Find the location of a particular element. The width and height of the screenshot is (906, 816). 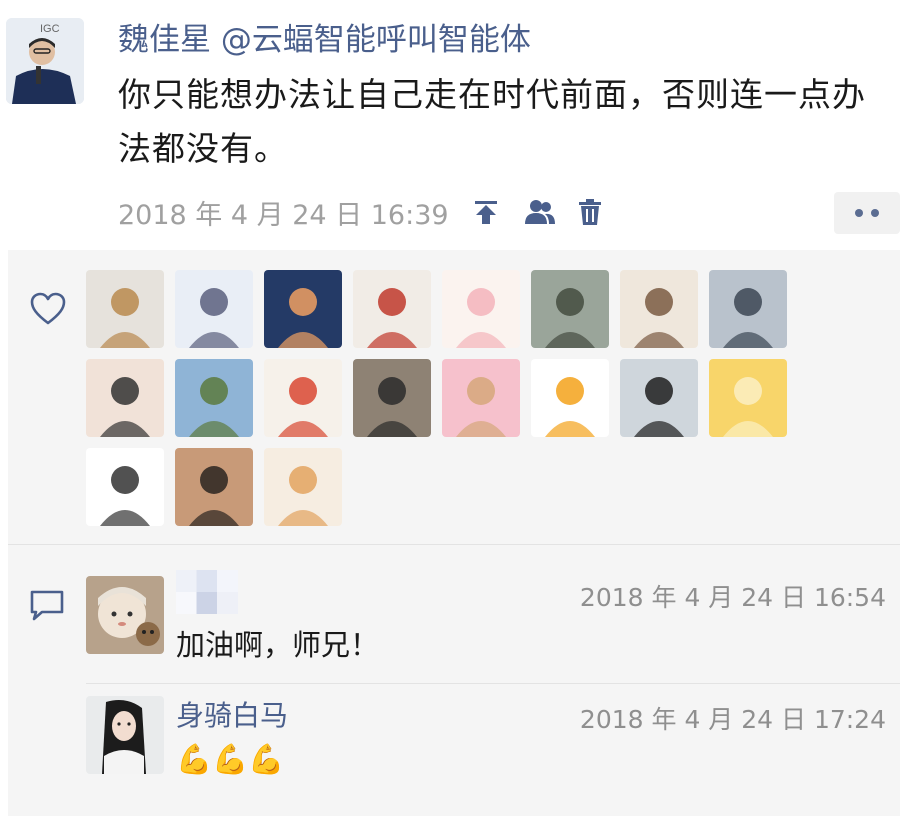

contacts-icon is located at coordinates (539, 212).